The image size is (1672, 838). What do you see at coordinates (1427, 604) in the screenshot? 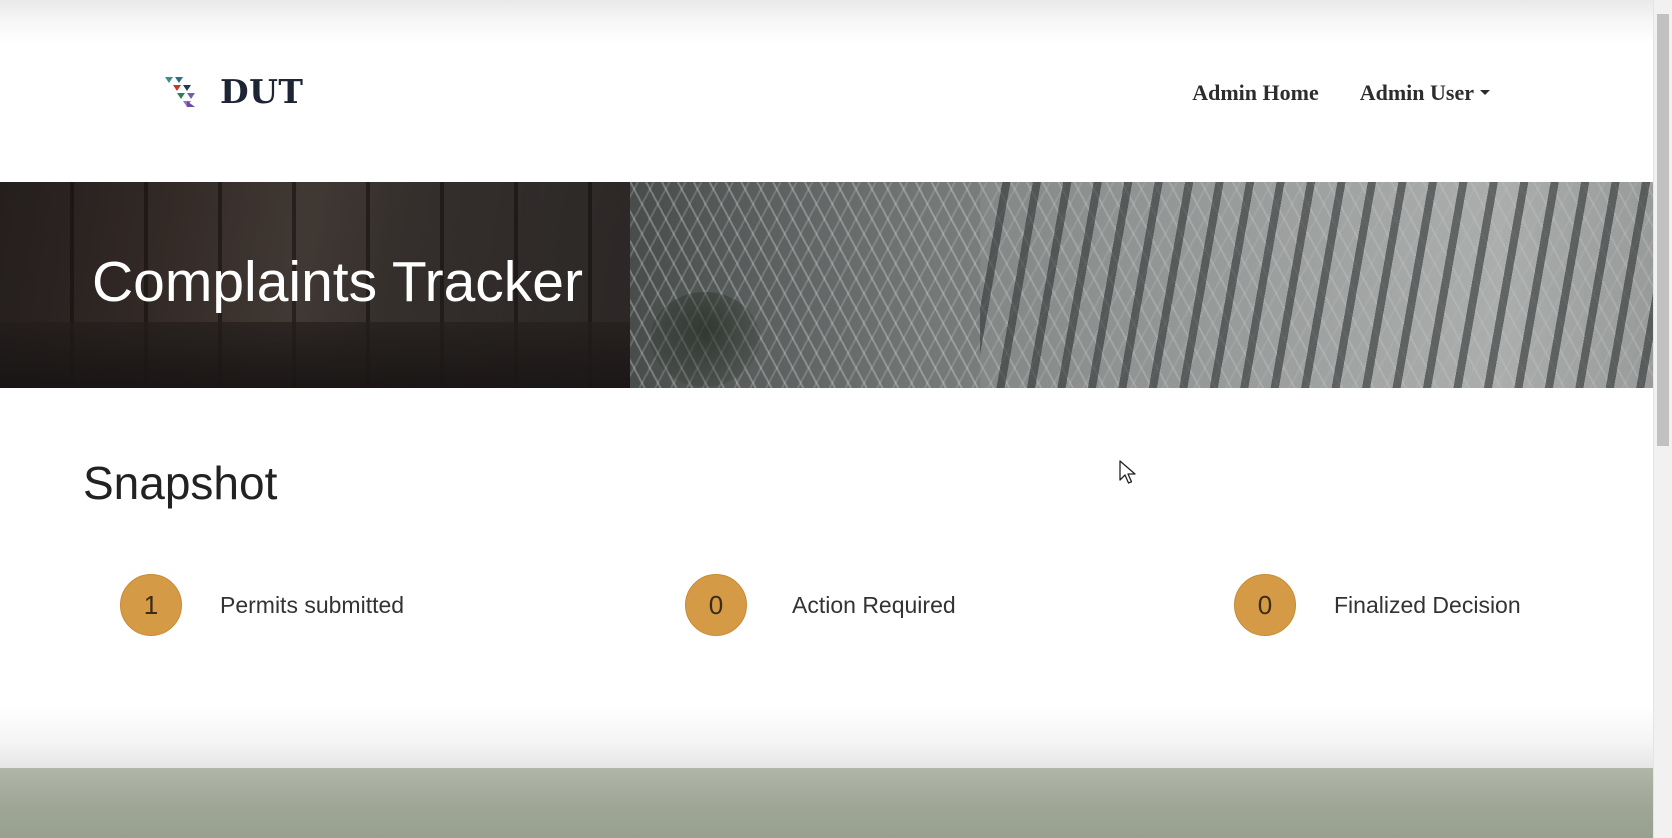
I see `stat-label: Finalized Decision` at bounding box center [1427, 604].